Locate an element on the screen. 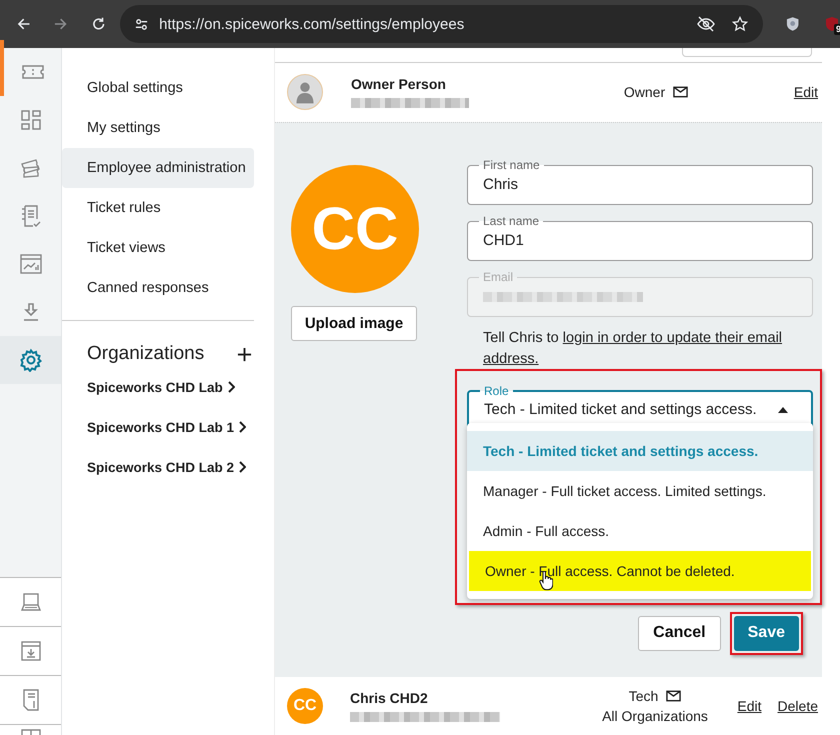 The width and height of the screenshot is (840, 735). delete-link: Delete is located at coordinates (798, 706).